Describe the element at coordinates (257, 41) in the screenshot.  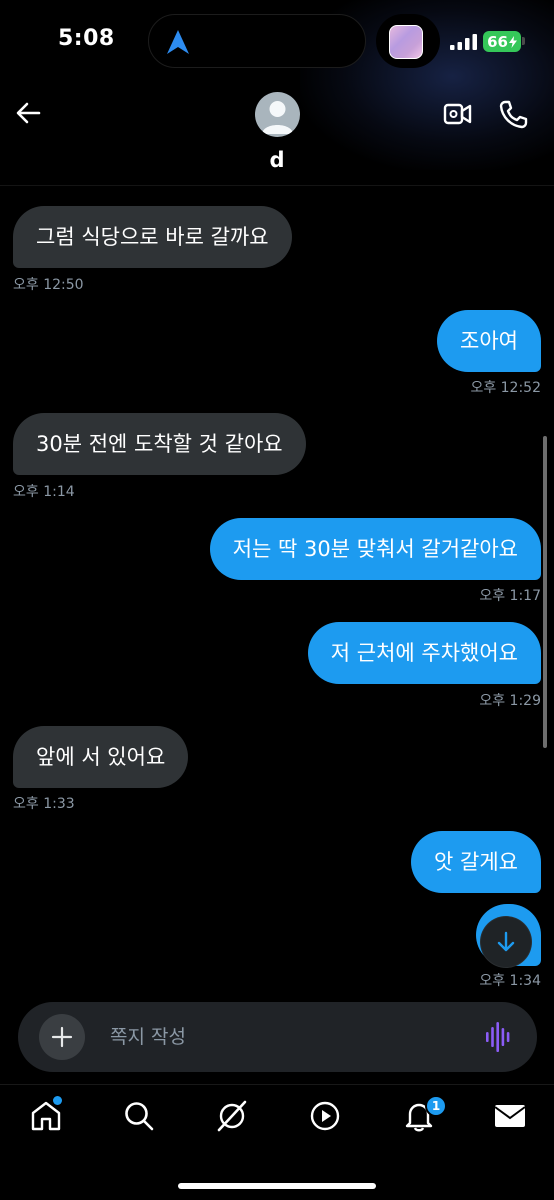
I see `dynamic-island` at that location.